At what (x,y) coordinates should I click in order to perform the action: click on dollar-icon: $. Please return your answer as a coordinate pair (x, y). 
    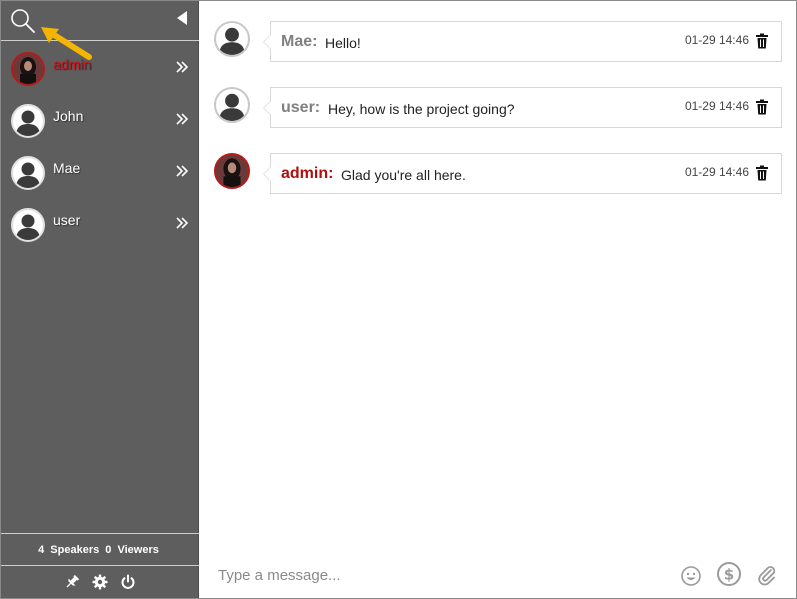
    Looking at the image, I should click on (729, 574).